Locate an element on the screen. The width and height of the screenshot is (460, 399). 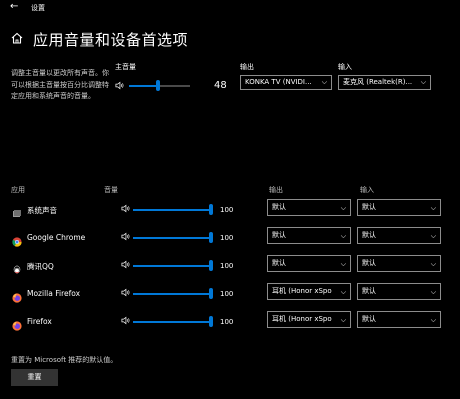
back-button: ← is located at coordinates (14, 6).